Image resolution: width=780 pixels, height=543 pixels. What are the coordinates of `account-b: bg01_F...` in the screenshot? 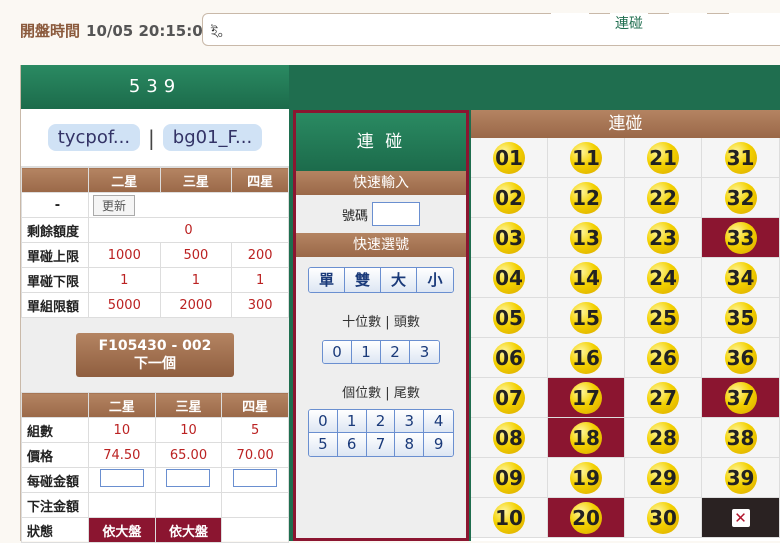 It's located at (212, 137).